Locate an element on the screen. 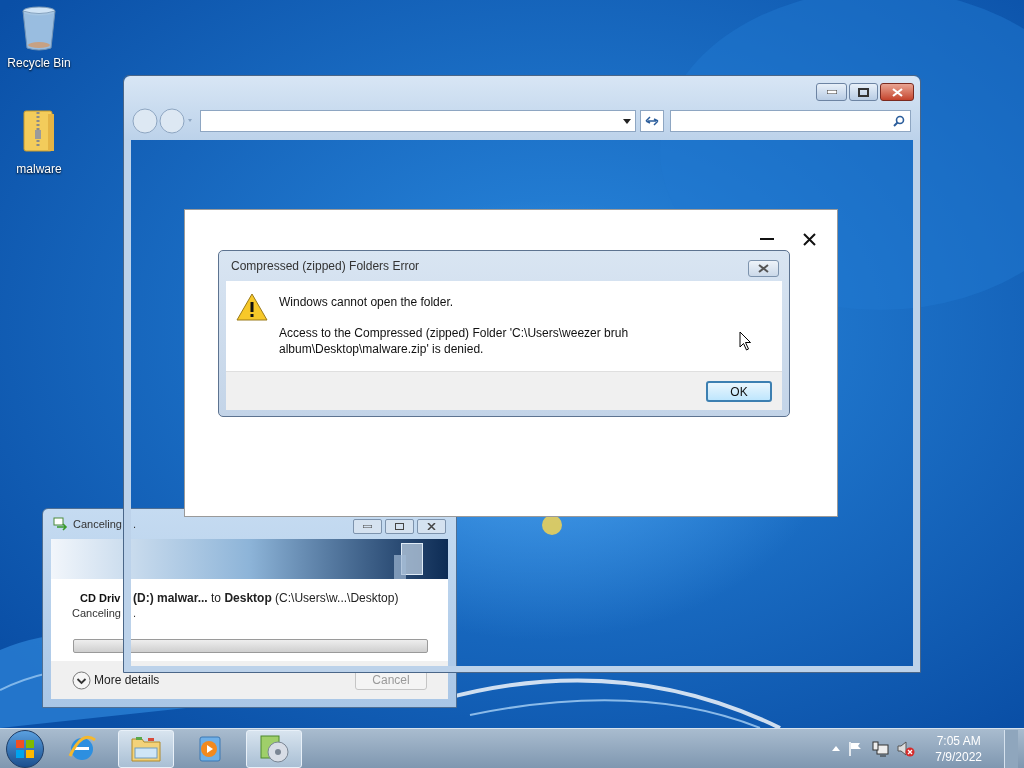  disc-icon is located at coordinates (274, 748).